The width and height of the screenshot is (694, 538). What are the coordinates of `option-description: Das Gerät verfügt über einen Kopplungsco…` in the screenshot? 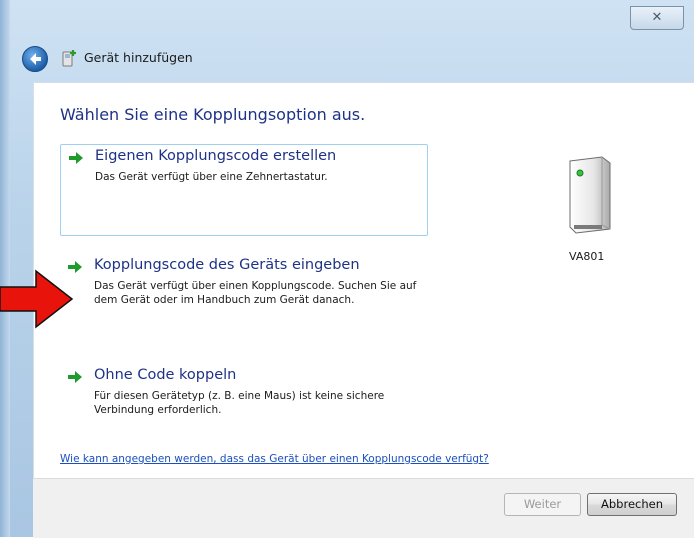 It's located at (255, 293).